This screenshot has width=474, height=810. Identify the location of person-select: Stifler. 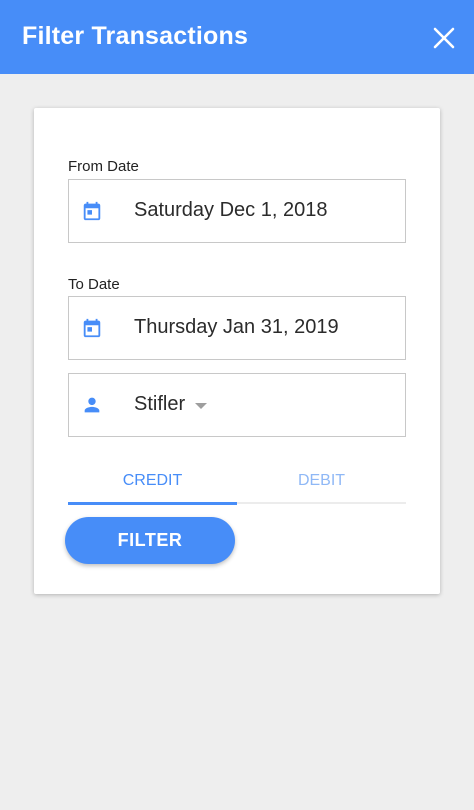
(237, 405).